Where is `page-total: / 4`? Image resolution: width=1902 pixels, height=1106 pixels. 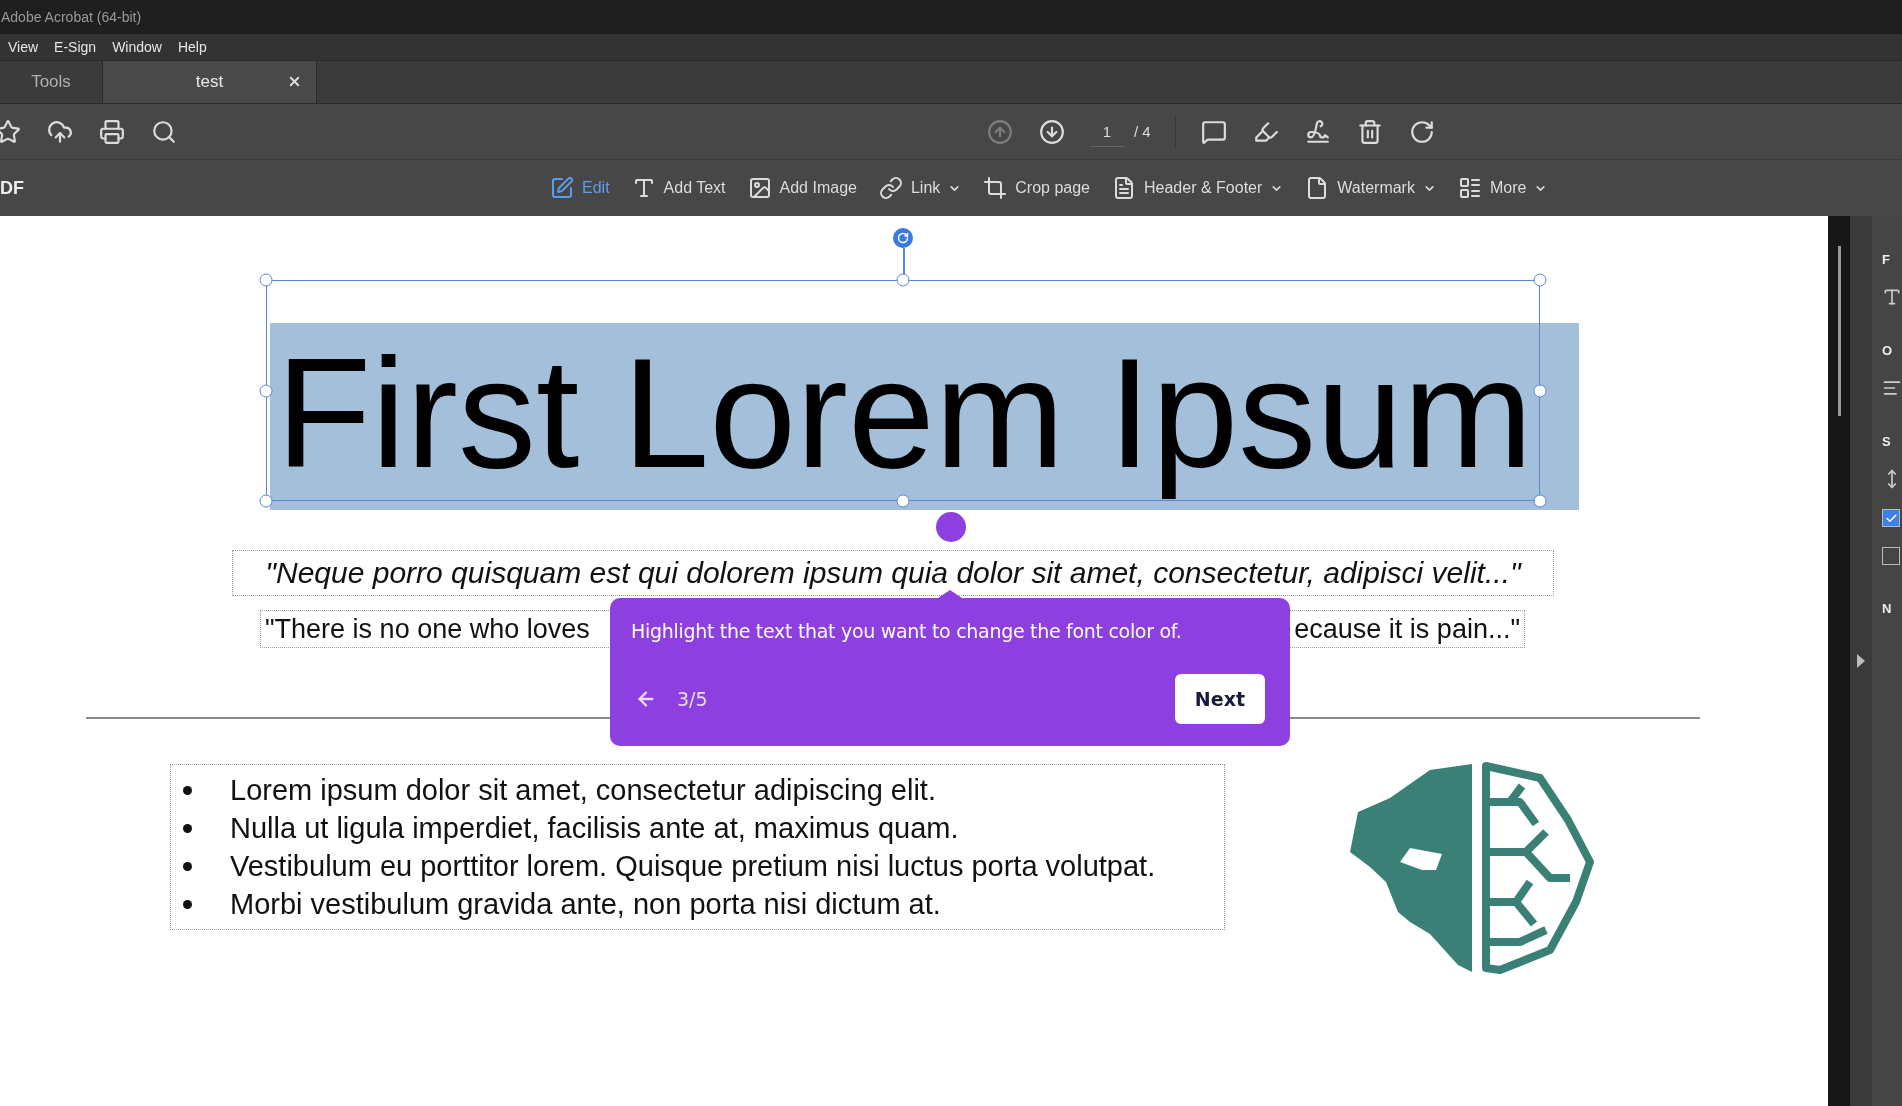
page-total: / 4 is located at coordinates (1142, 131).